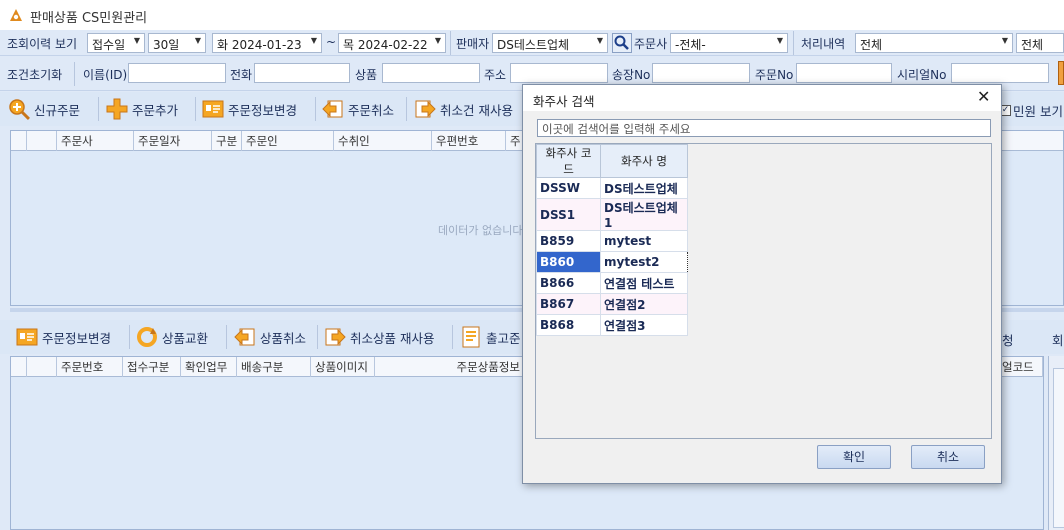 This screenshot has width=1064, height=530. I want to click on new-order-button: 신규주문, so click(44, 109).